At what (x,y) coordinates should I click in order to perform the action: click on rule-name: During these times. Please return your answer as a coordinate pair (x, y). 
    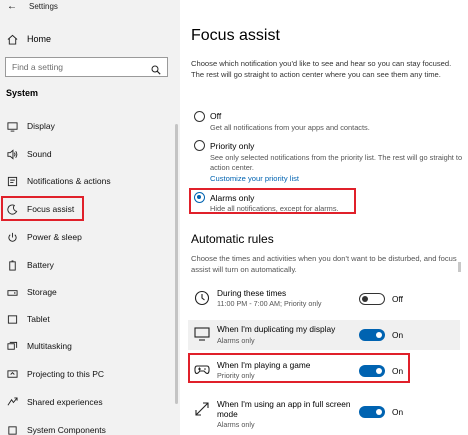
    Looking at the image, I should click on (252, 293).